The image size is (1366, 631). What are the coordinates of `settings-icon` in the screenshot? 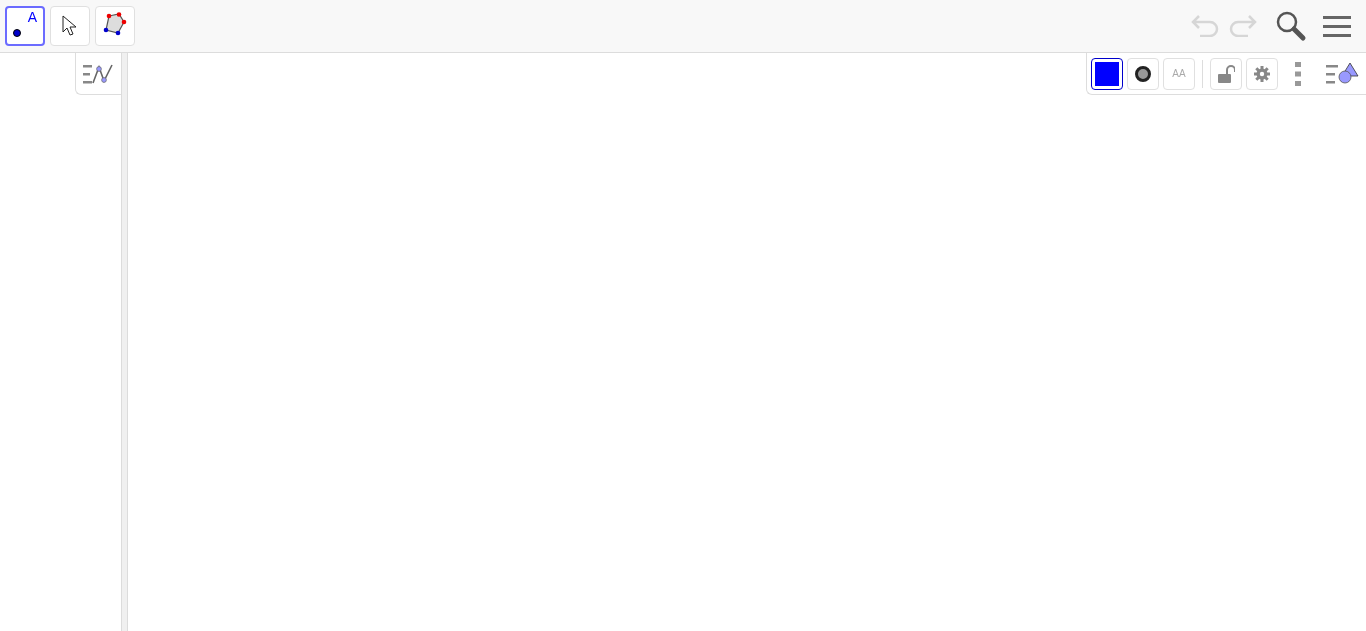 It's located at (1262, 73).